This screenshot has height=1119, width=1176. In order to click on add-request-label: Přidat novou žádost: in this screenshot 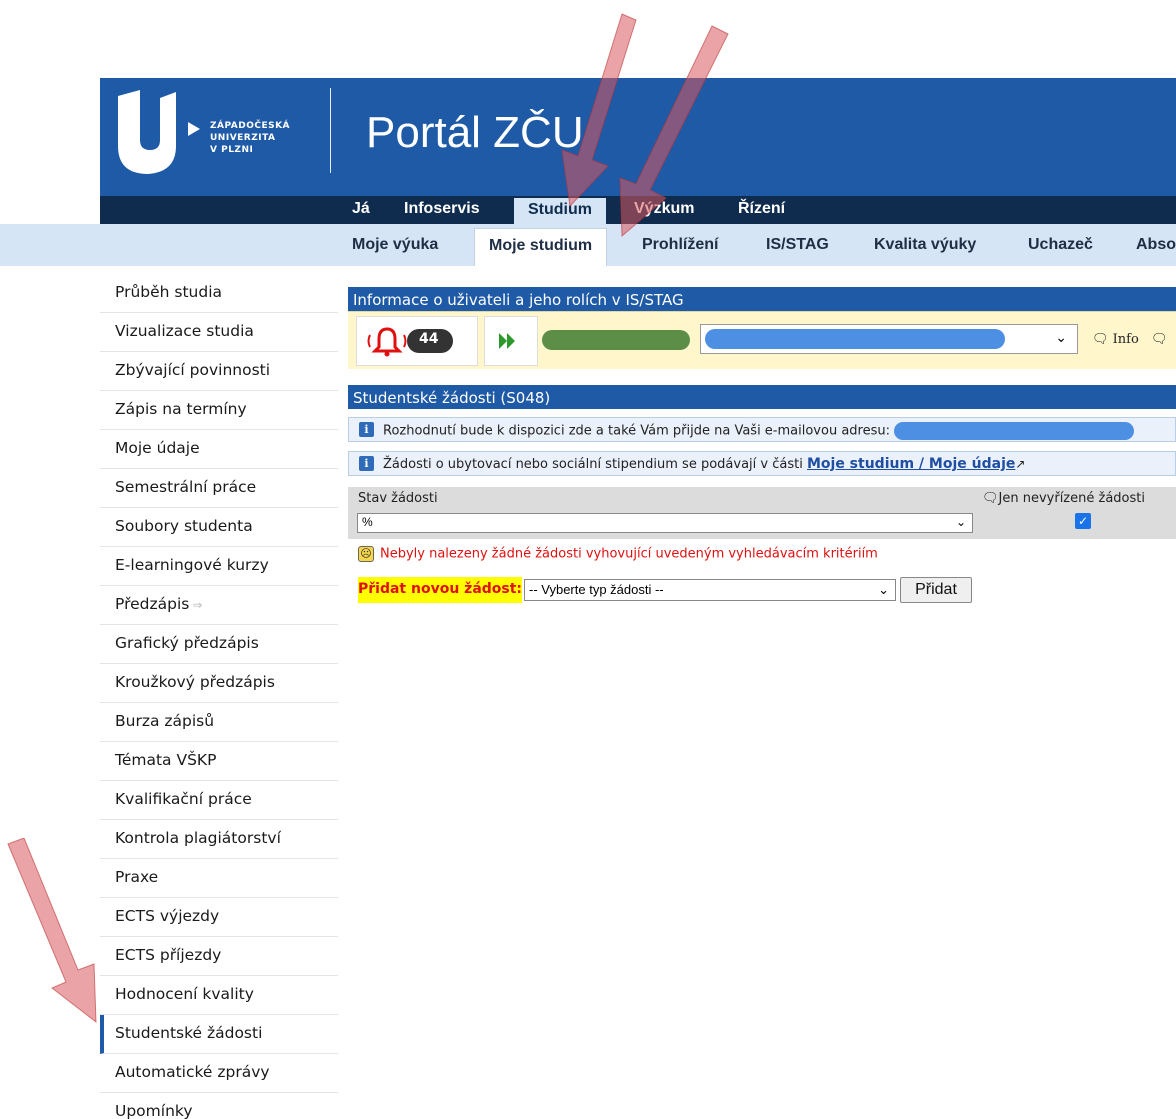, I will do `click(440, 590)`.